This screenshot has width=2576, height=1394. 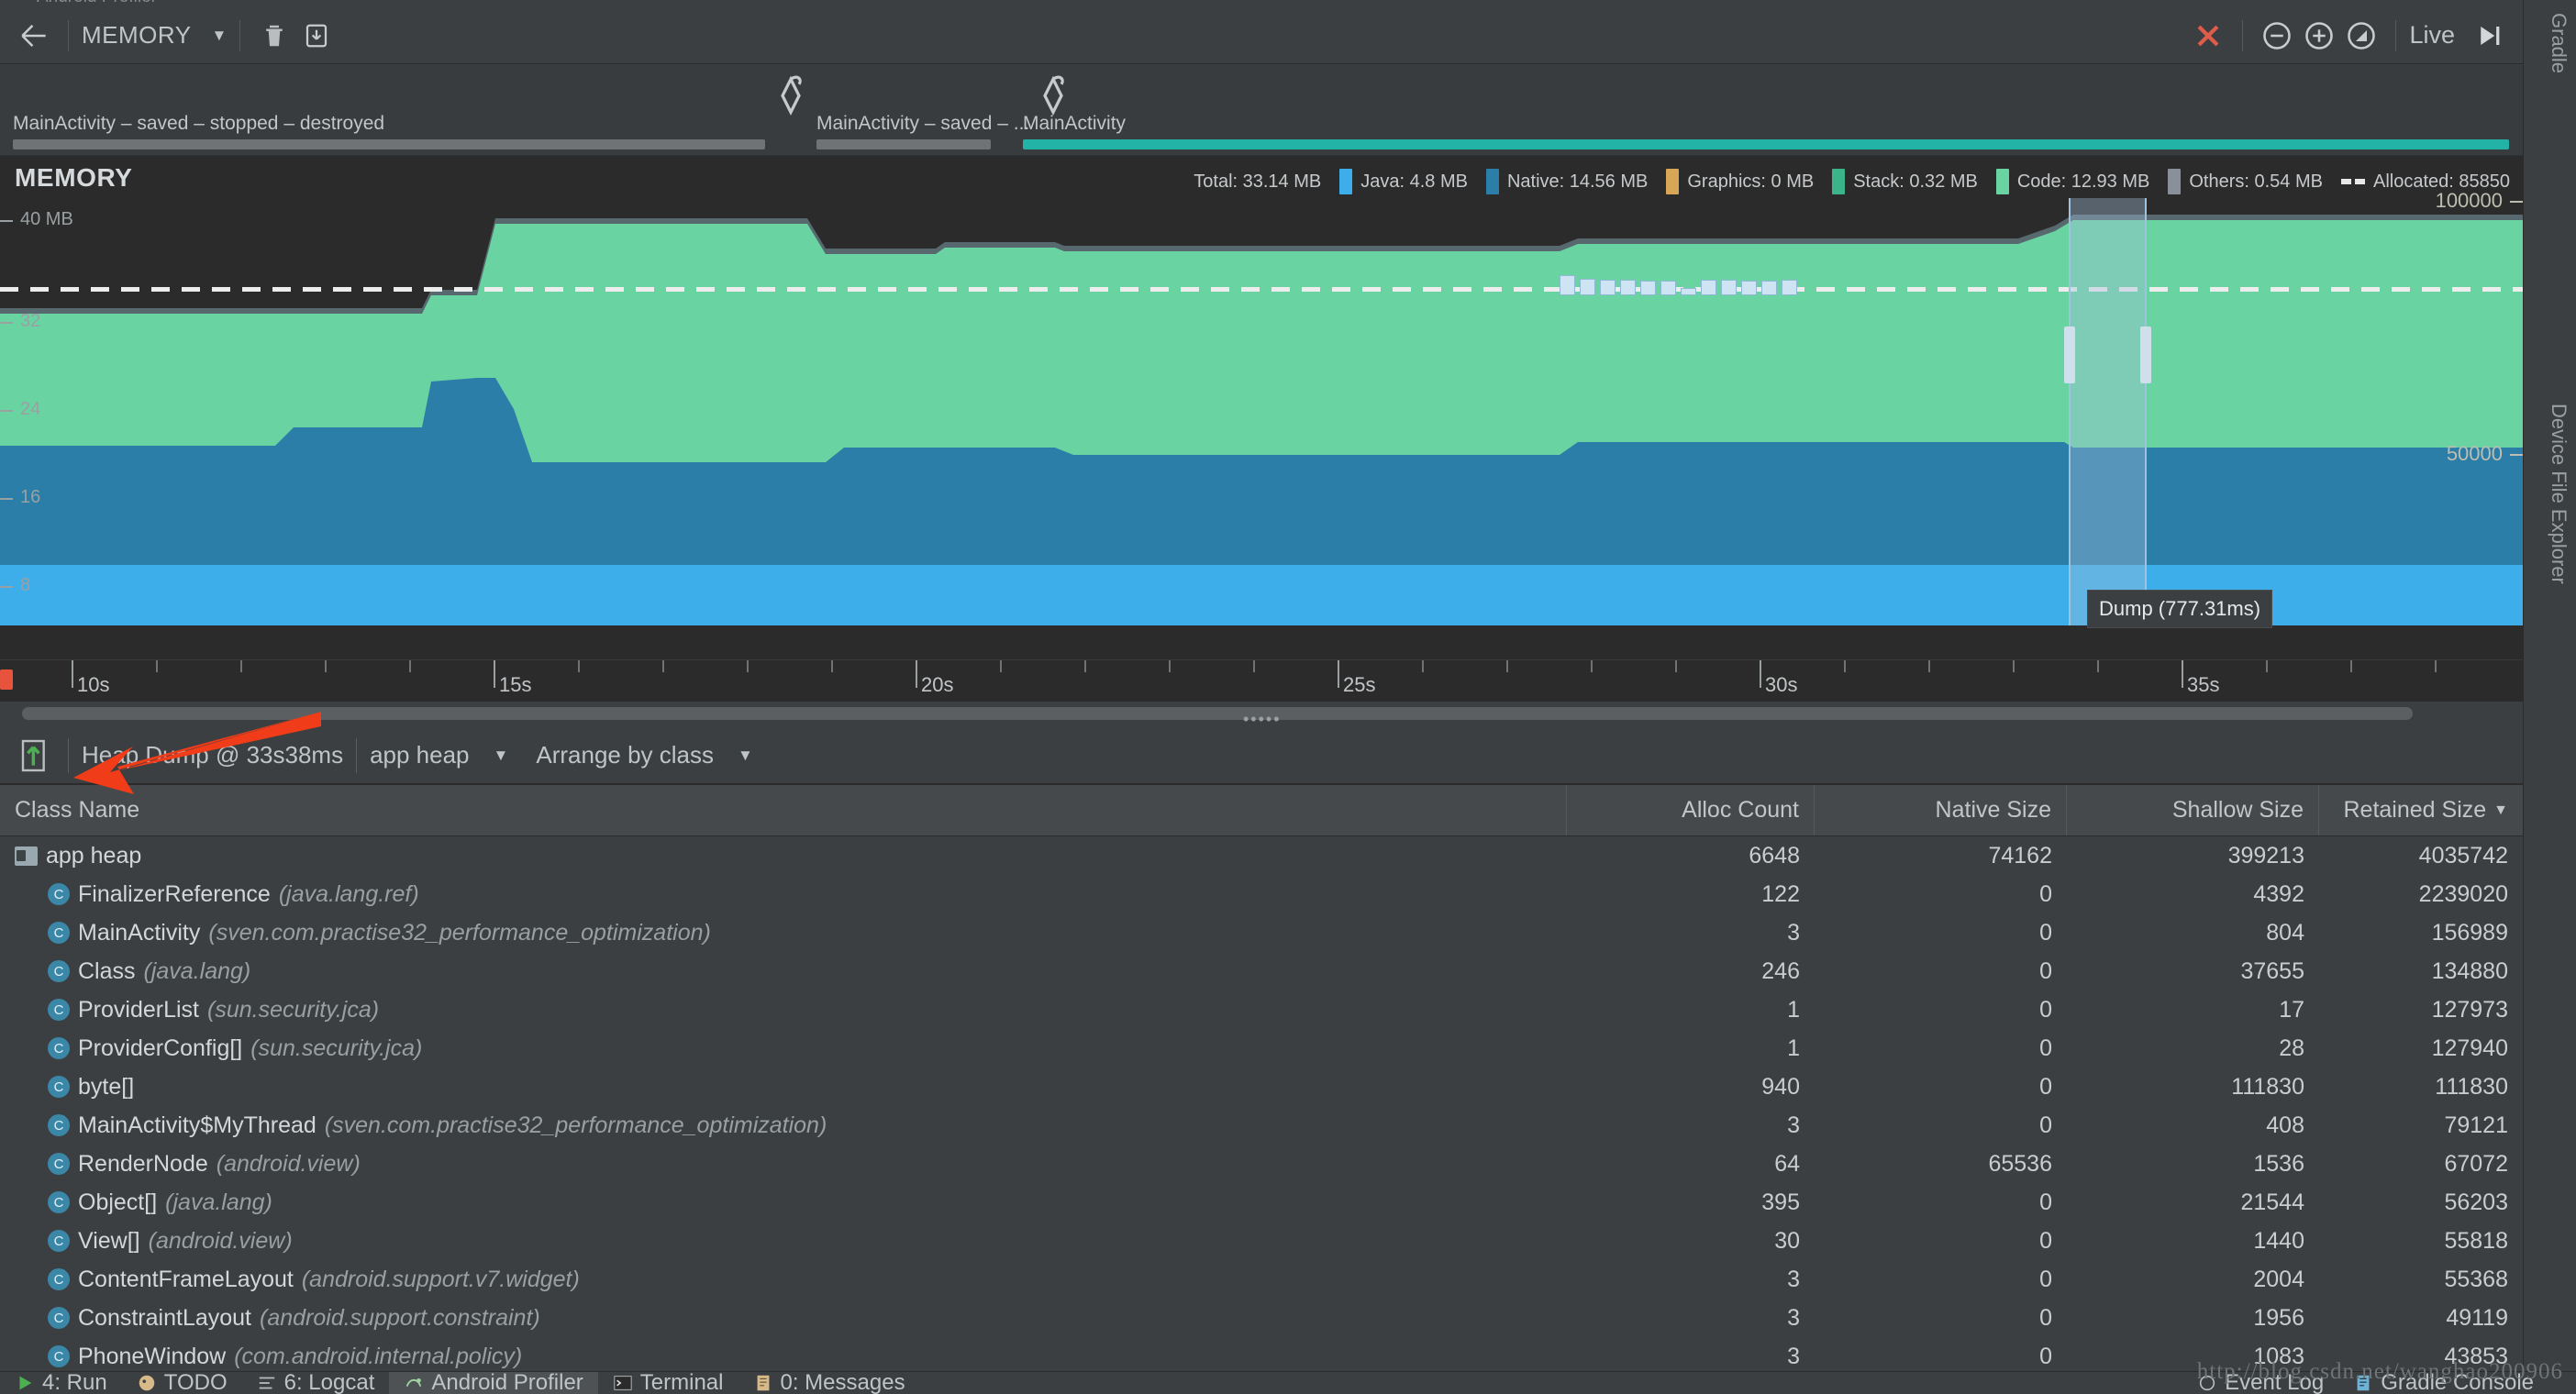 I want to click on status-item-android-profiler: Android Profiler, so click(x=493, y=1383).